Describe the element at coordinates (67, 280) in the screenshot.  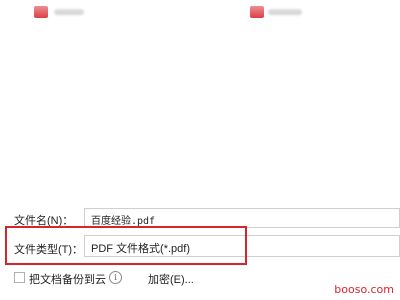
I see `backup-label: 把文档备份到云` at that location.